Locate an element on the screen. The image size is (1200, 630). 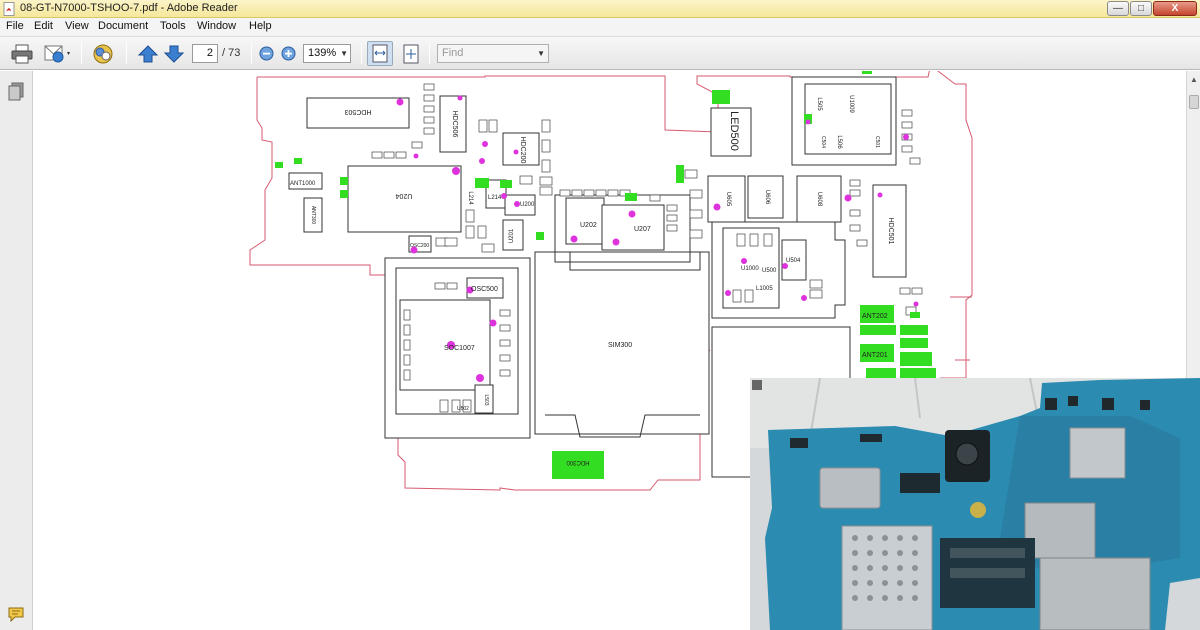
label-ant202: ANT202 is located at coordinates (875, 316).